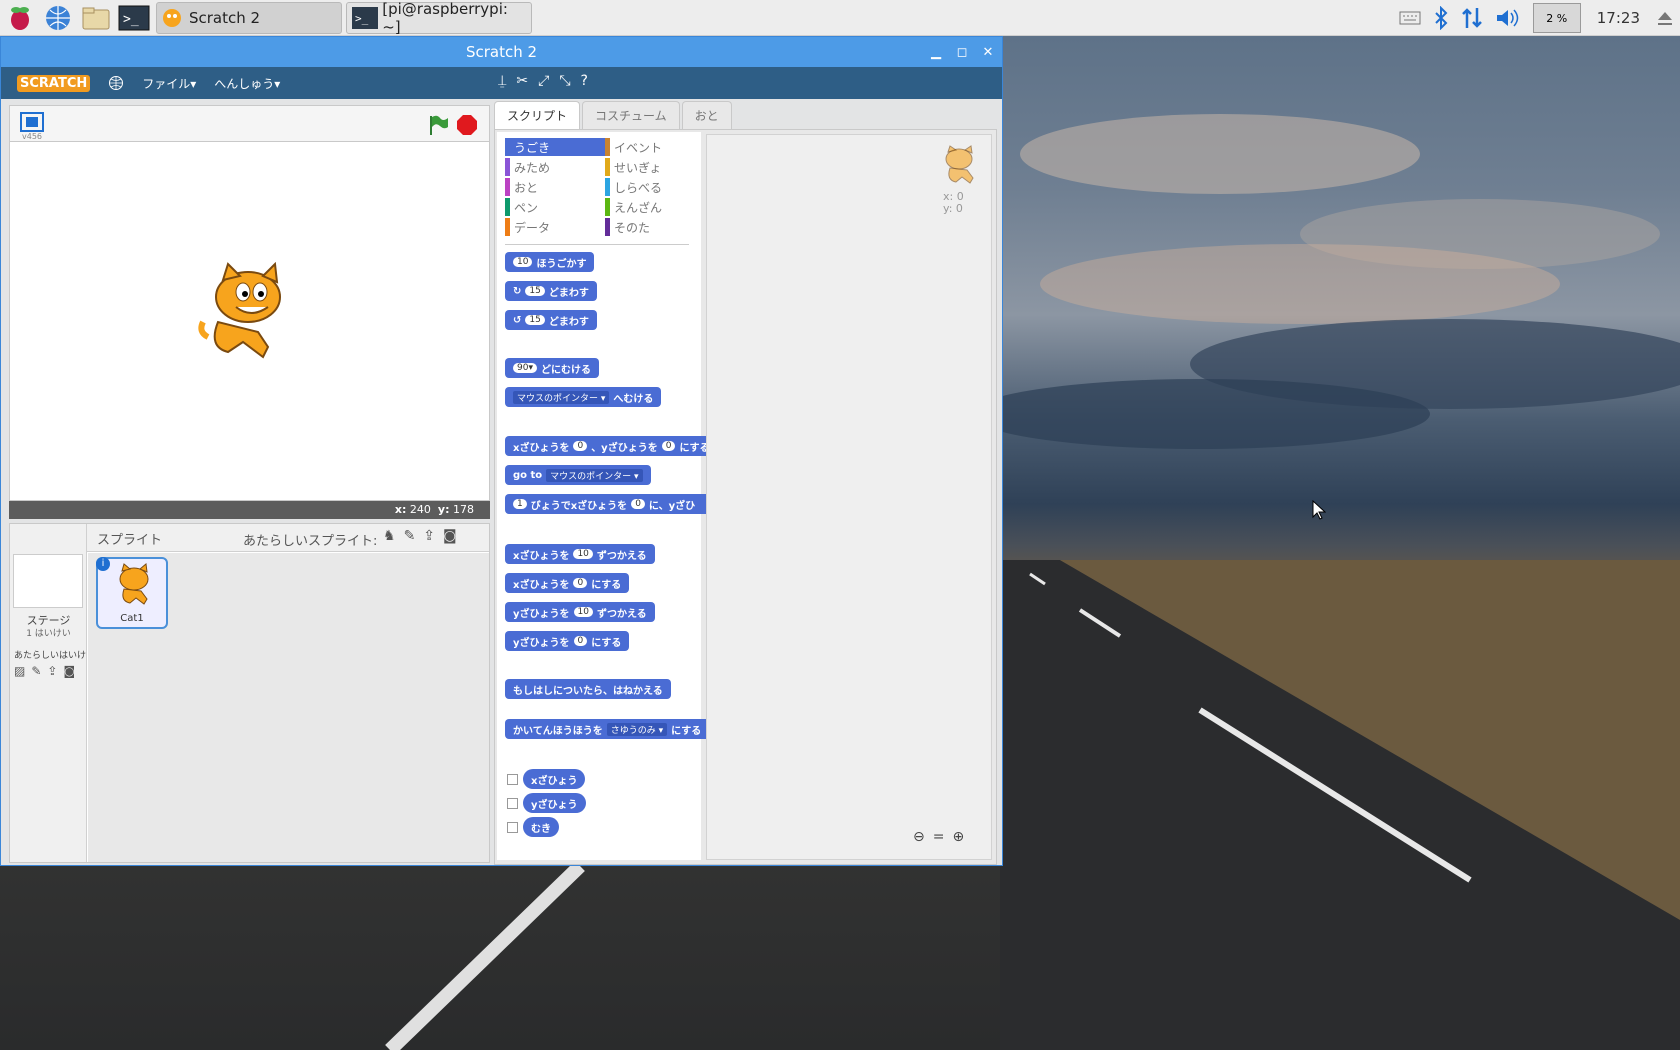 Image resolution: width=1680 pixels, height=1050 pixels. I want to click on language-globe-icon, so click(116, 83).